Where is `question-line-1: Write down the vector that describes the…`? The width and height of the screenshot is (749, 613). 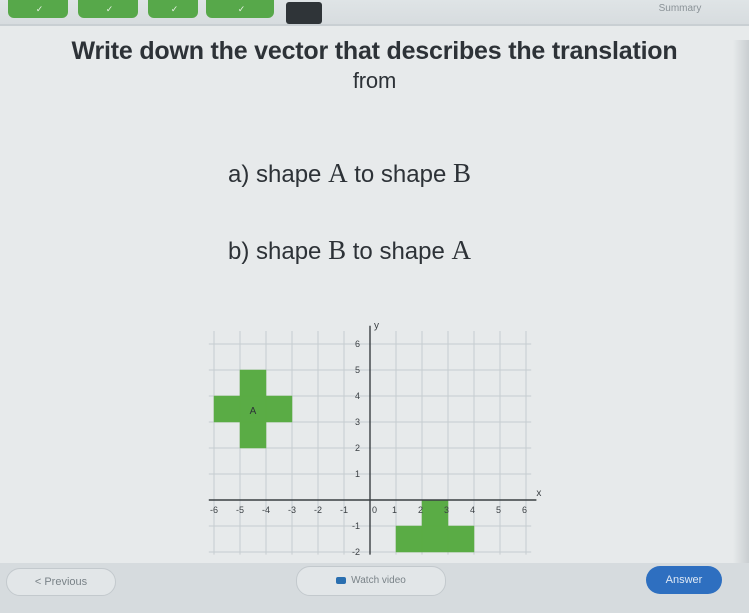
question-line-1: Write down the vector that describes the… is located at coordinates (374, 51).